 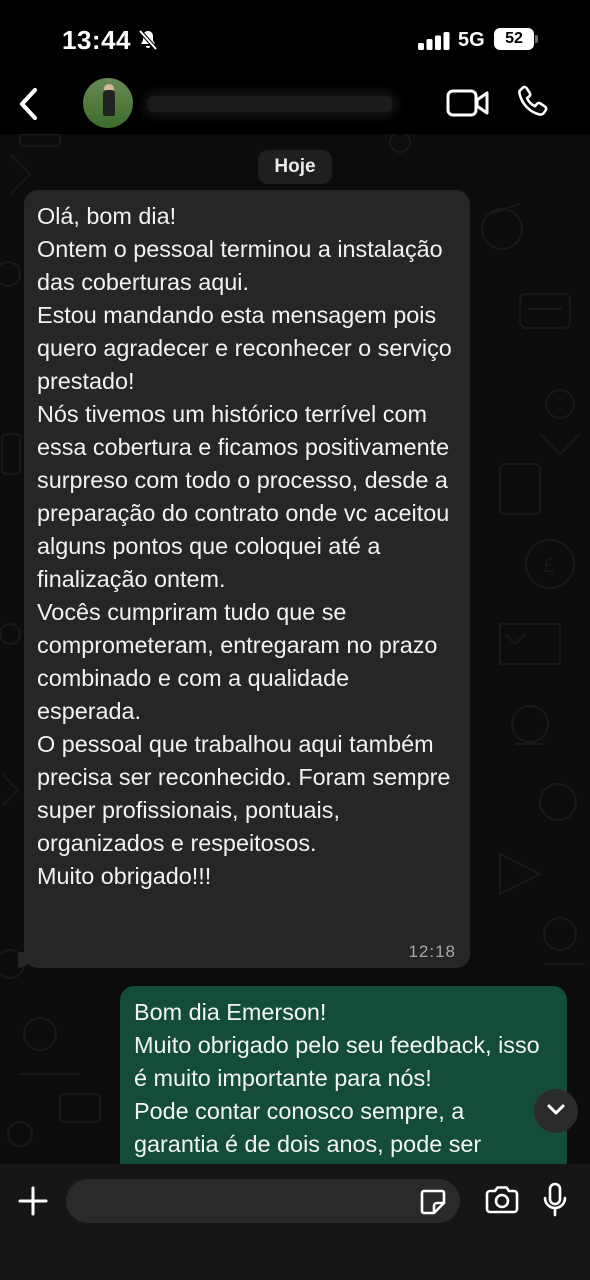 I want to click on network-type: 5G, so click(x=471, y=40).